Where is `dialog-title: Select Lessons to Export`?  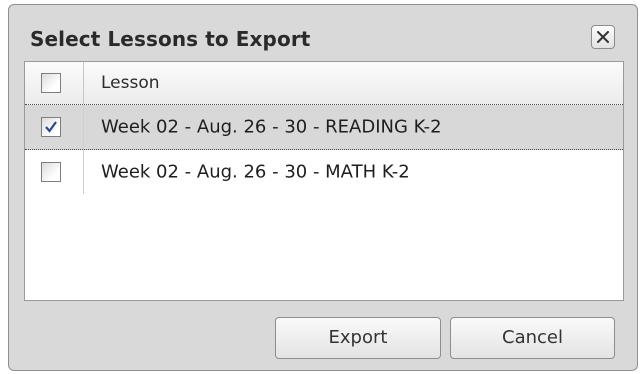 dialog-title: Select Lessons to Export is located at coordinates (170, 39).